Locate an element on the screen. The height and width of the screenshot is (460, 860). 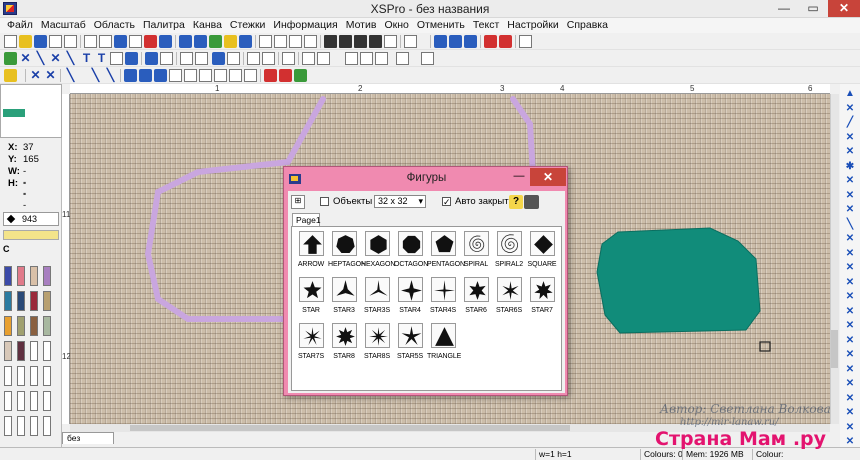
menu-item: Справка is located at coordinates (587, 25).